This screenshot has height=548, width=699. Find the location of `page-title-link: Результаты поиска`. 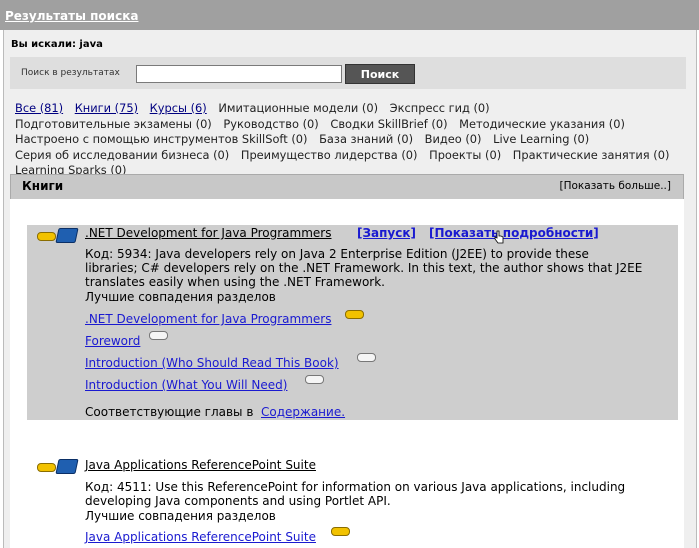

page-title-link: Результаты поиска is located at coordinates (71, 16).